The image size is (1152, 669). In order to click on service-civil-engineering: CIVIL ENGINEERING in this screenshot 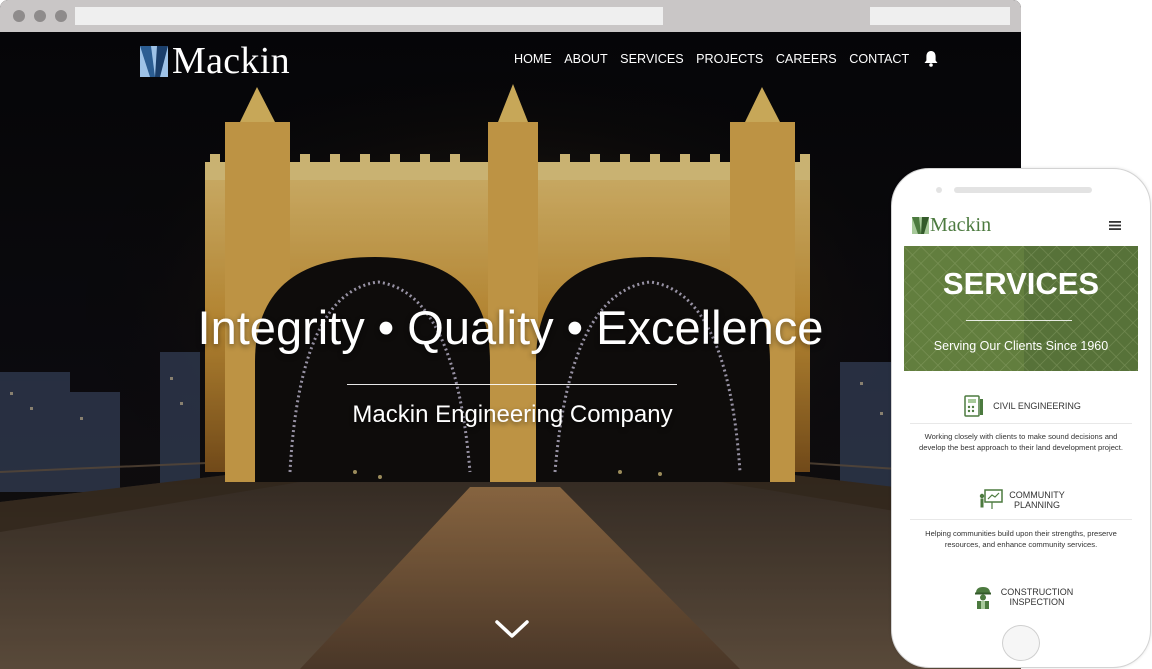, I will do `click(1021, 406)`.